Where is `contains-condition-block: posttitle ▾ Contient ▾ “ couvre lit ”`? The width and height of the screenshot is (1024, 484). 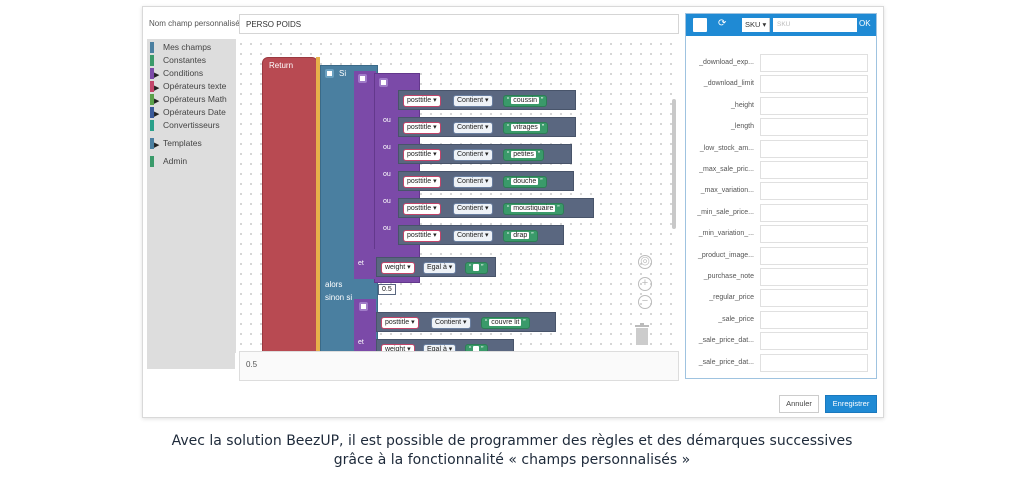
contains-condition-block: posttitle ▾ Contient ▾ “ couvre lit ” is located at coordinates (466, 322).